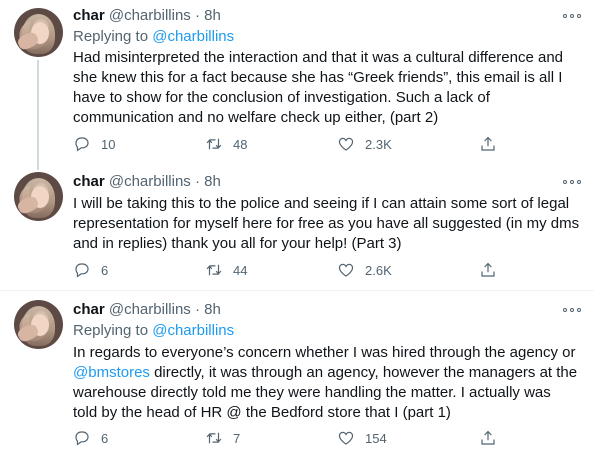 The width and height of the screenshot is (594, 464). I want to click on tweet-actions: 6 44 2.6K, so click(328, 270).